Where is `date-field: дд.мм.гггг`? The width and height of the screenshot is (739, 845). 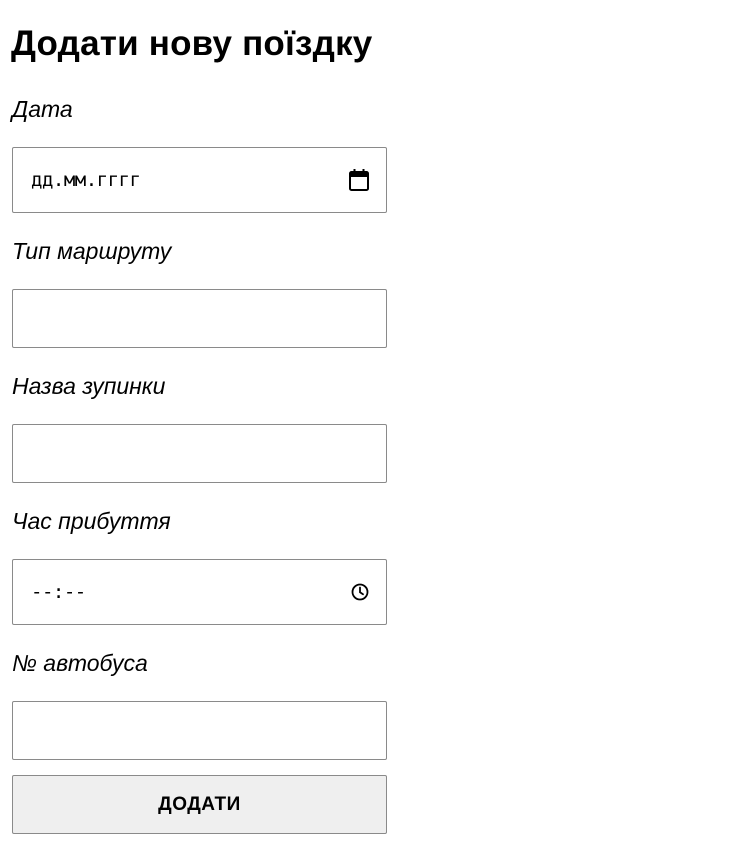 date-field: дд.мм.гггг is located at coordinates (199, 180).